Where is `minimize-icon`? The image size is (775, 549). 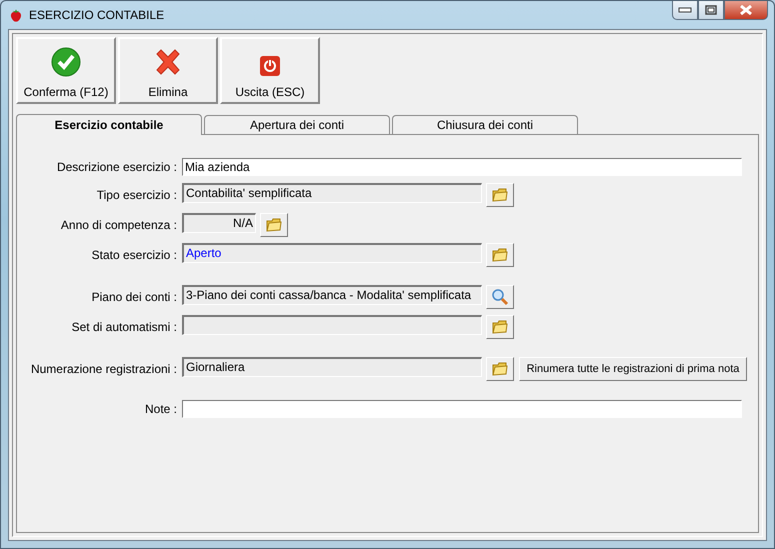 minimize-icon is located at coordinates (685, 10).